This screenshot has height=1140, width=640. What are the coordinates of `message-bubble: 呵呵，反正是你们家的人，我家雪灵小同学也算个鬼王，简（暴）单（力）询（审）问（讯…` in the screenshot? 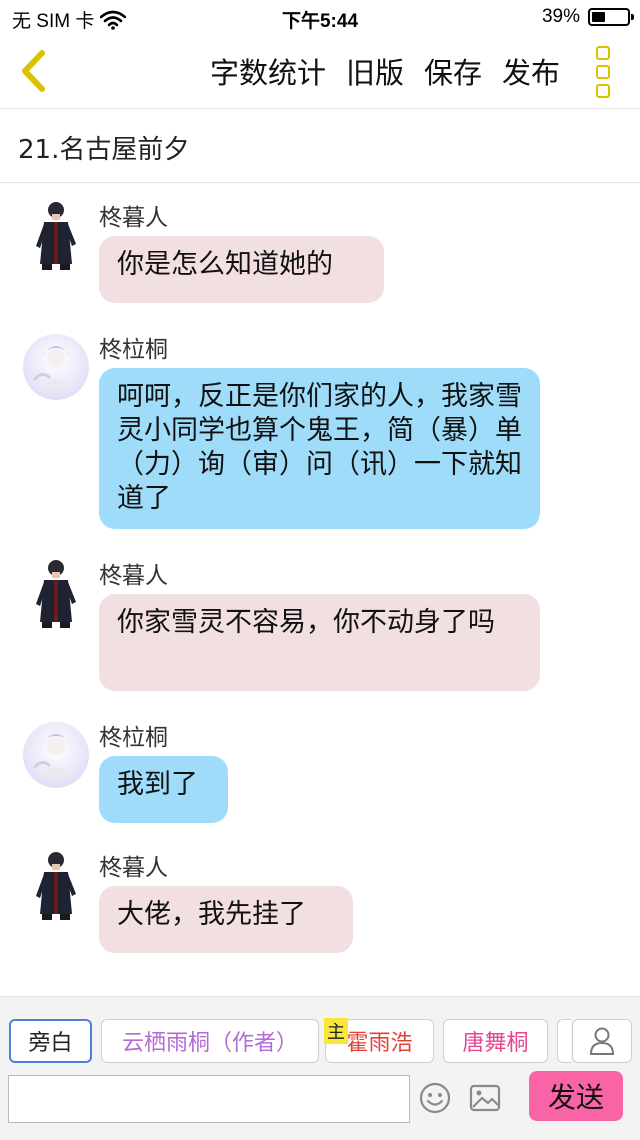 It's located at (319, 448).